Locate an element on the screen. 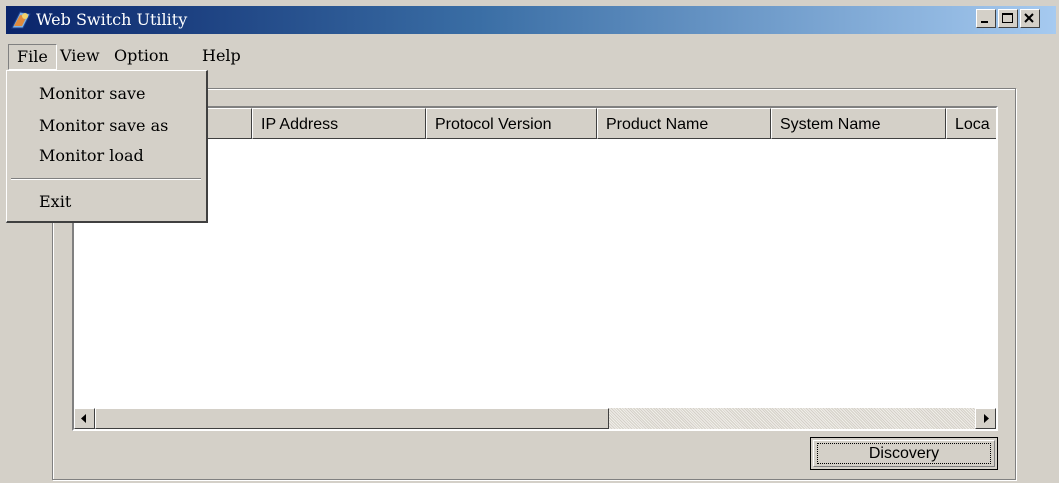  maximize-icon is located at coordinates (1007, 18).